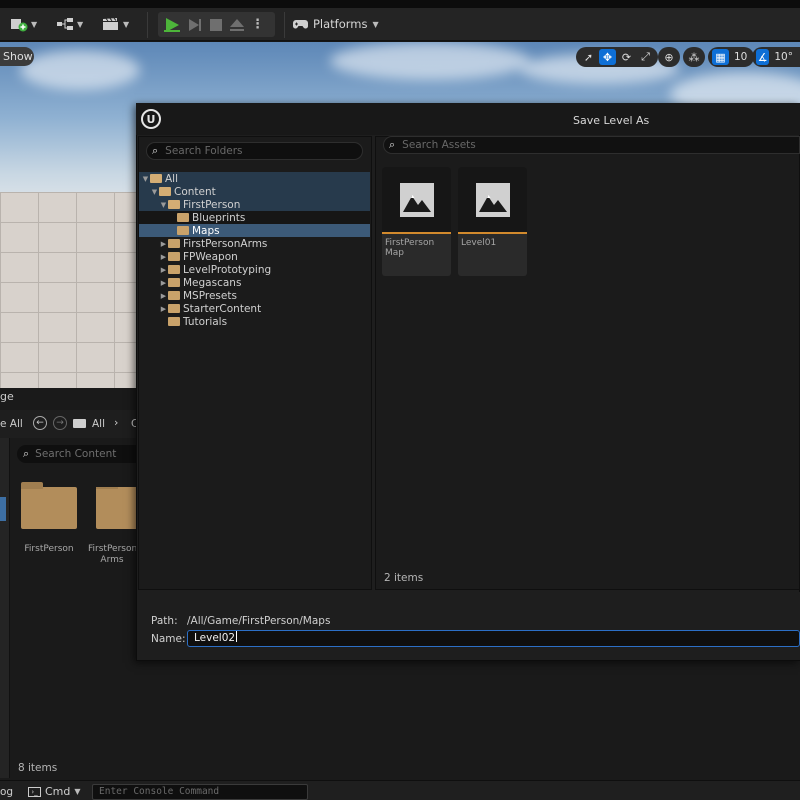 The height and width of the screenshot is (800, 800). I want to click on surface-snap-button: ⁂, so click(694, 57).